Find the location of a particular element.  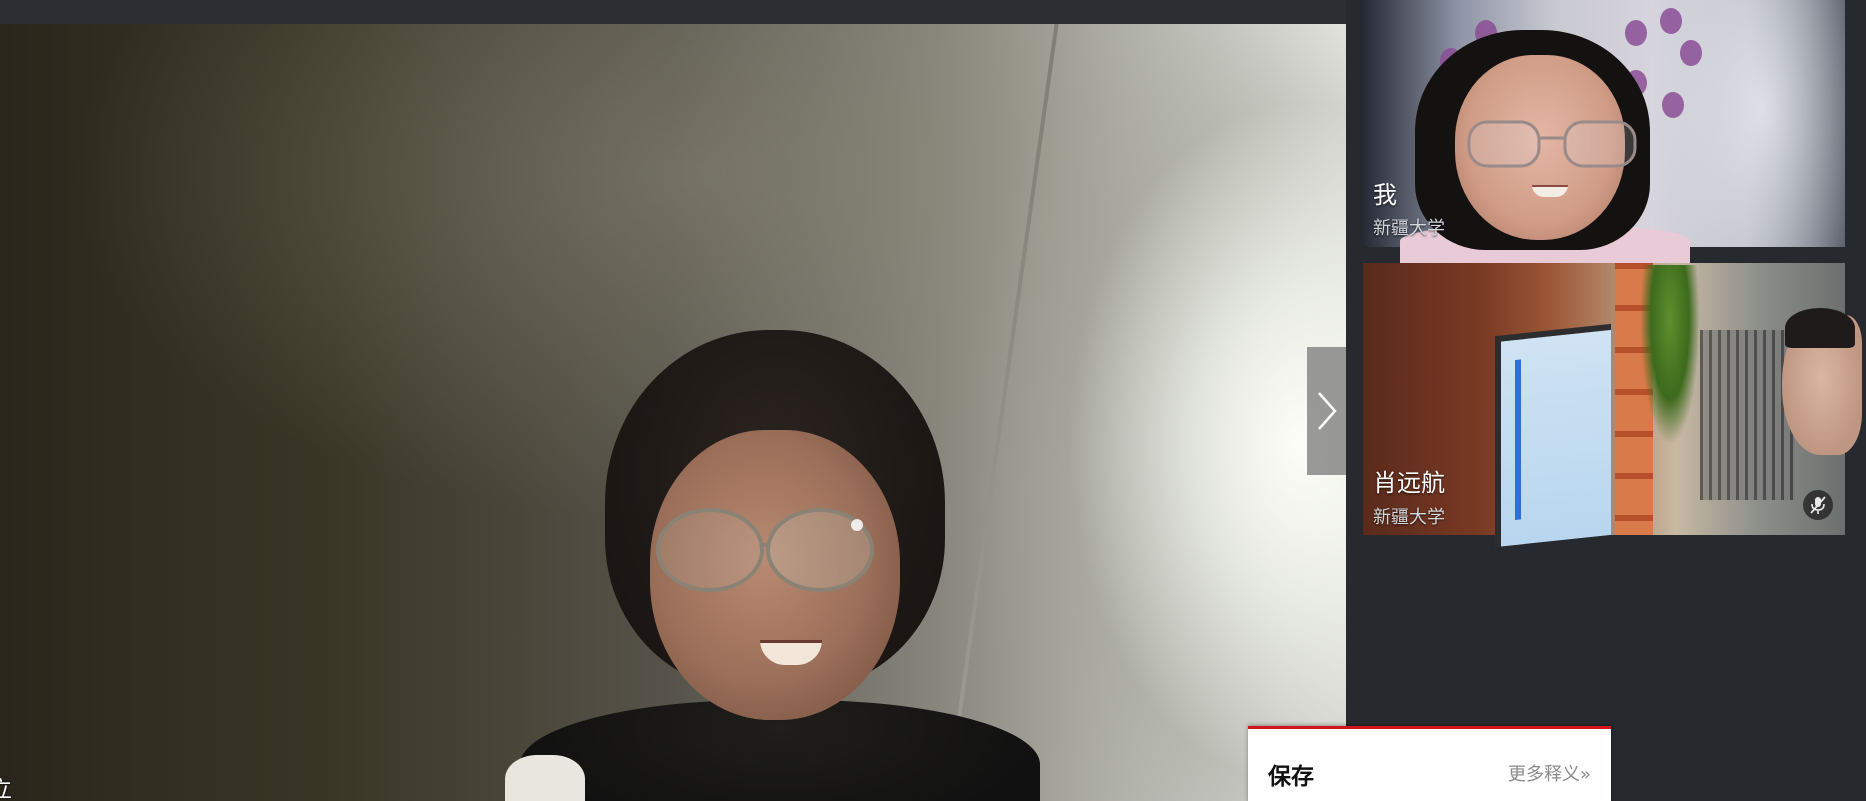

computer-monitor is located at coordinates (1553, 435).